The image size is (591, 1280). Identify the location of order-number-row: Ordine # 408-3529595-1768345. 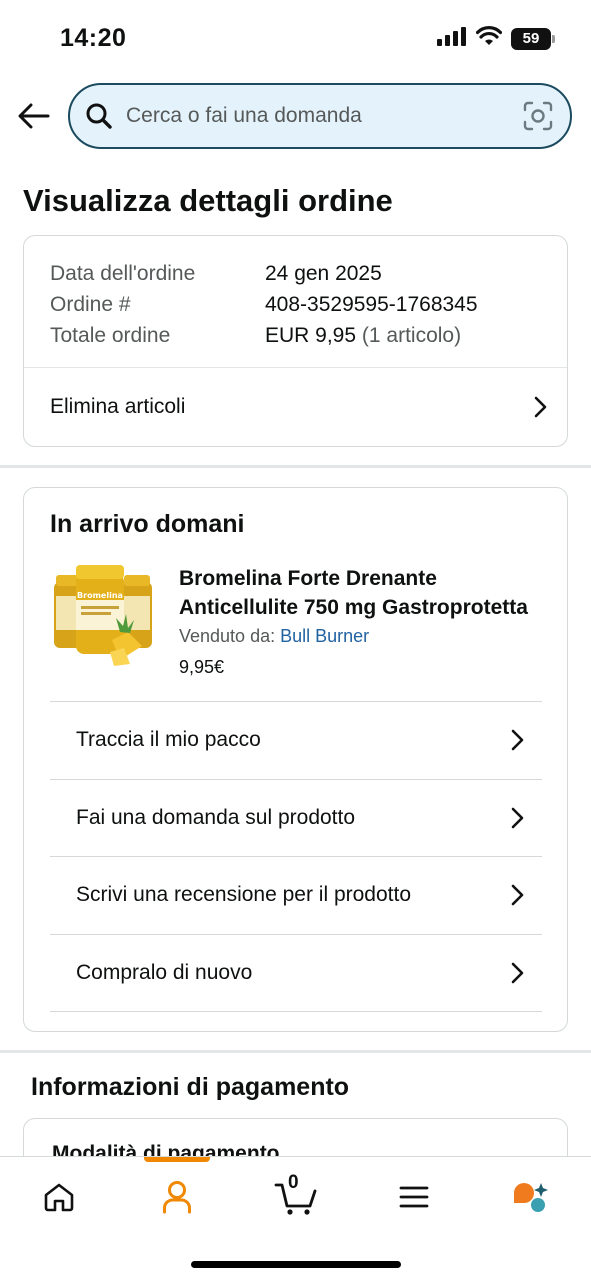
(264, 304).